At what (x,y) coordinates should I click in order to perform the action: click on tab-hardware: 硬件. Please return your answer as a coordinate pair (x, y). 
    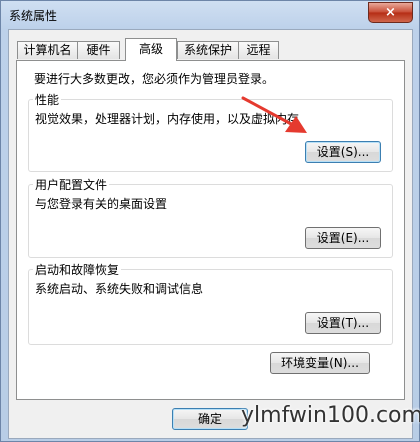
    Looking at the image, I should click on (98, 50).